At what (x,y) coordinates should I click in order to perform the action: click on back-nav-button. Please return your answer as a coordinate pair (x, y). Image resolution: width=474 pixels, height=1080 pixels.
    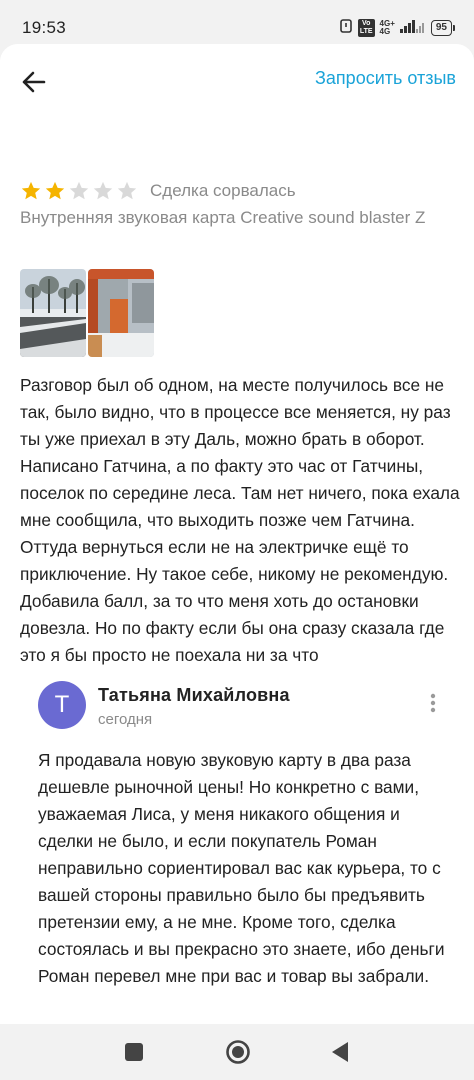
    Looking at the image, I should click on (340, 1054).